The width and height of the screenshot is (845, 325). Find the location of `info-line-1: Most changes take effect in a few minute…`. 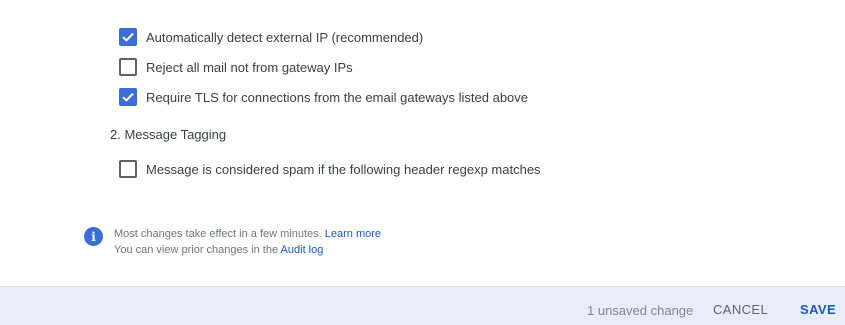

info-line-1: Most changes take effect in a few minute… is located at coordinates (247, 234).